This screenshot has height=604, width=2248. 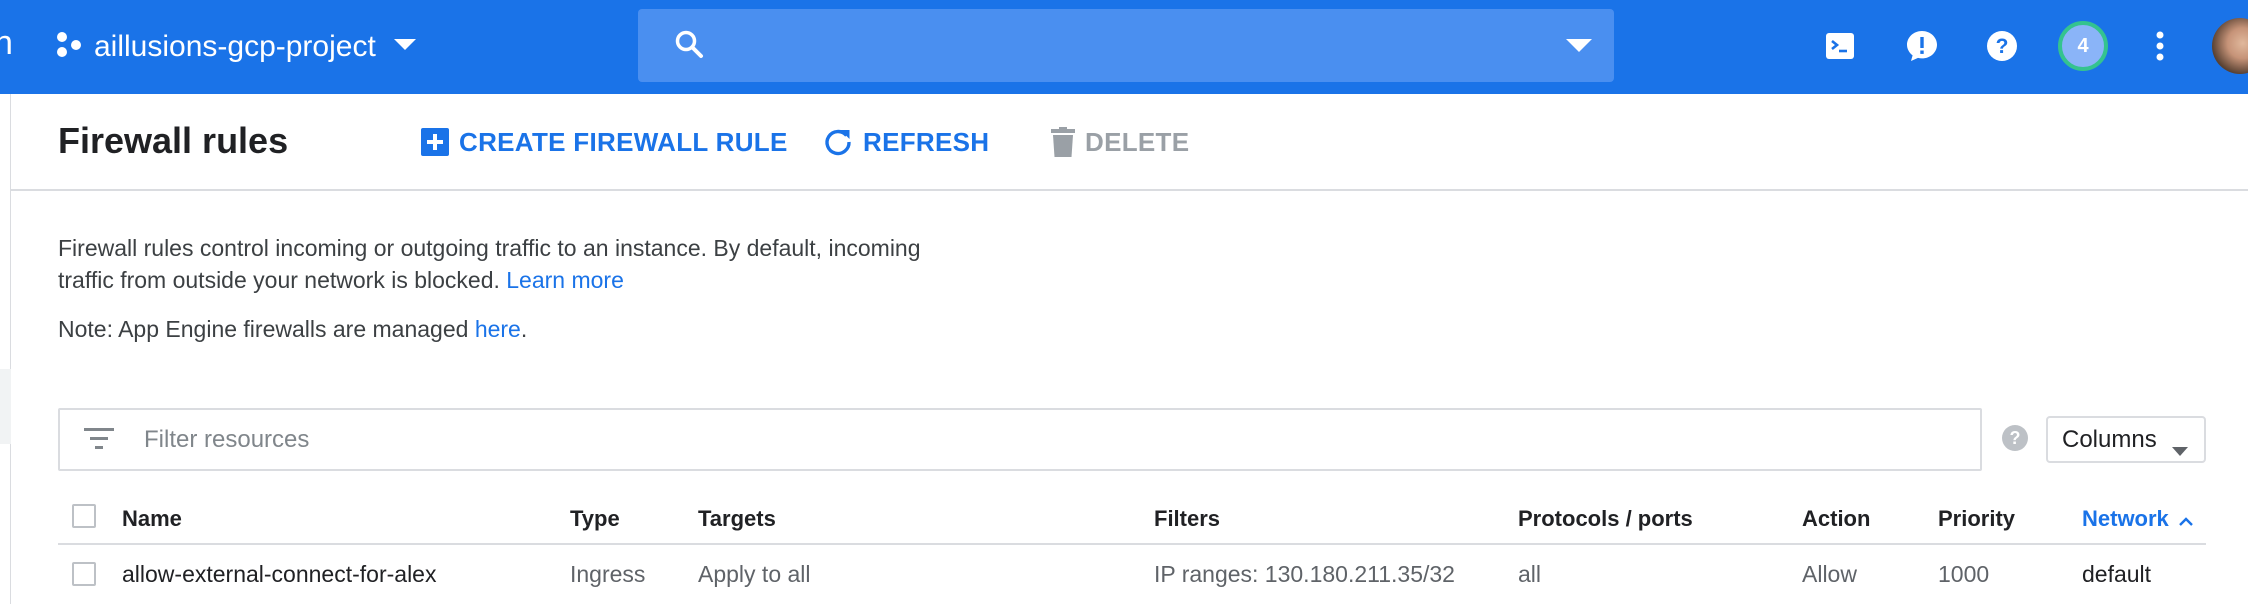 What do you see at coordinates (565, 280) in the screenshot?
I see `learn-more-link: Learn more` at bounding box center [565, 280].